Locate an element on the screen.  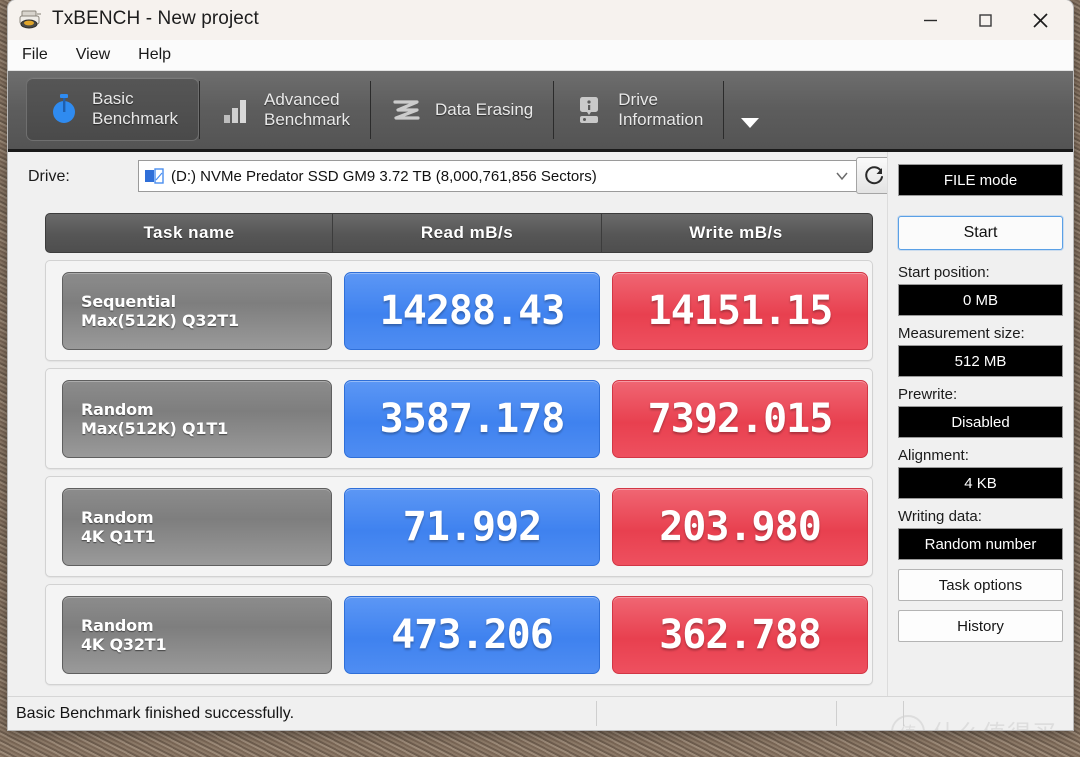
minimize-icon is located at coordinates (930, 20).